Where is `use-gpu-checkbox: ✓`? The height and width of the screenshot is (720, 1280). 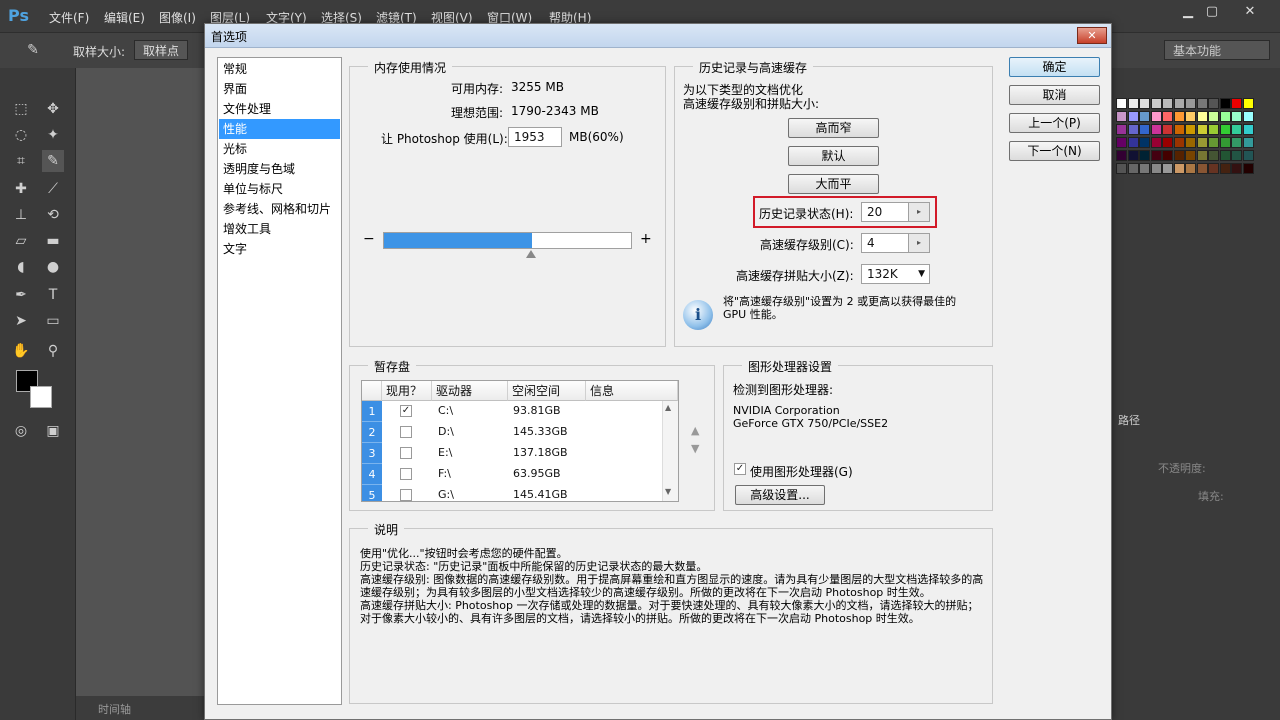 use-gpu-checkbox: ✓ is located at coordinates (740, 469).